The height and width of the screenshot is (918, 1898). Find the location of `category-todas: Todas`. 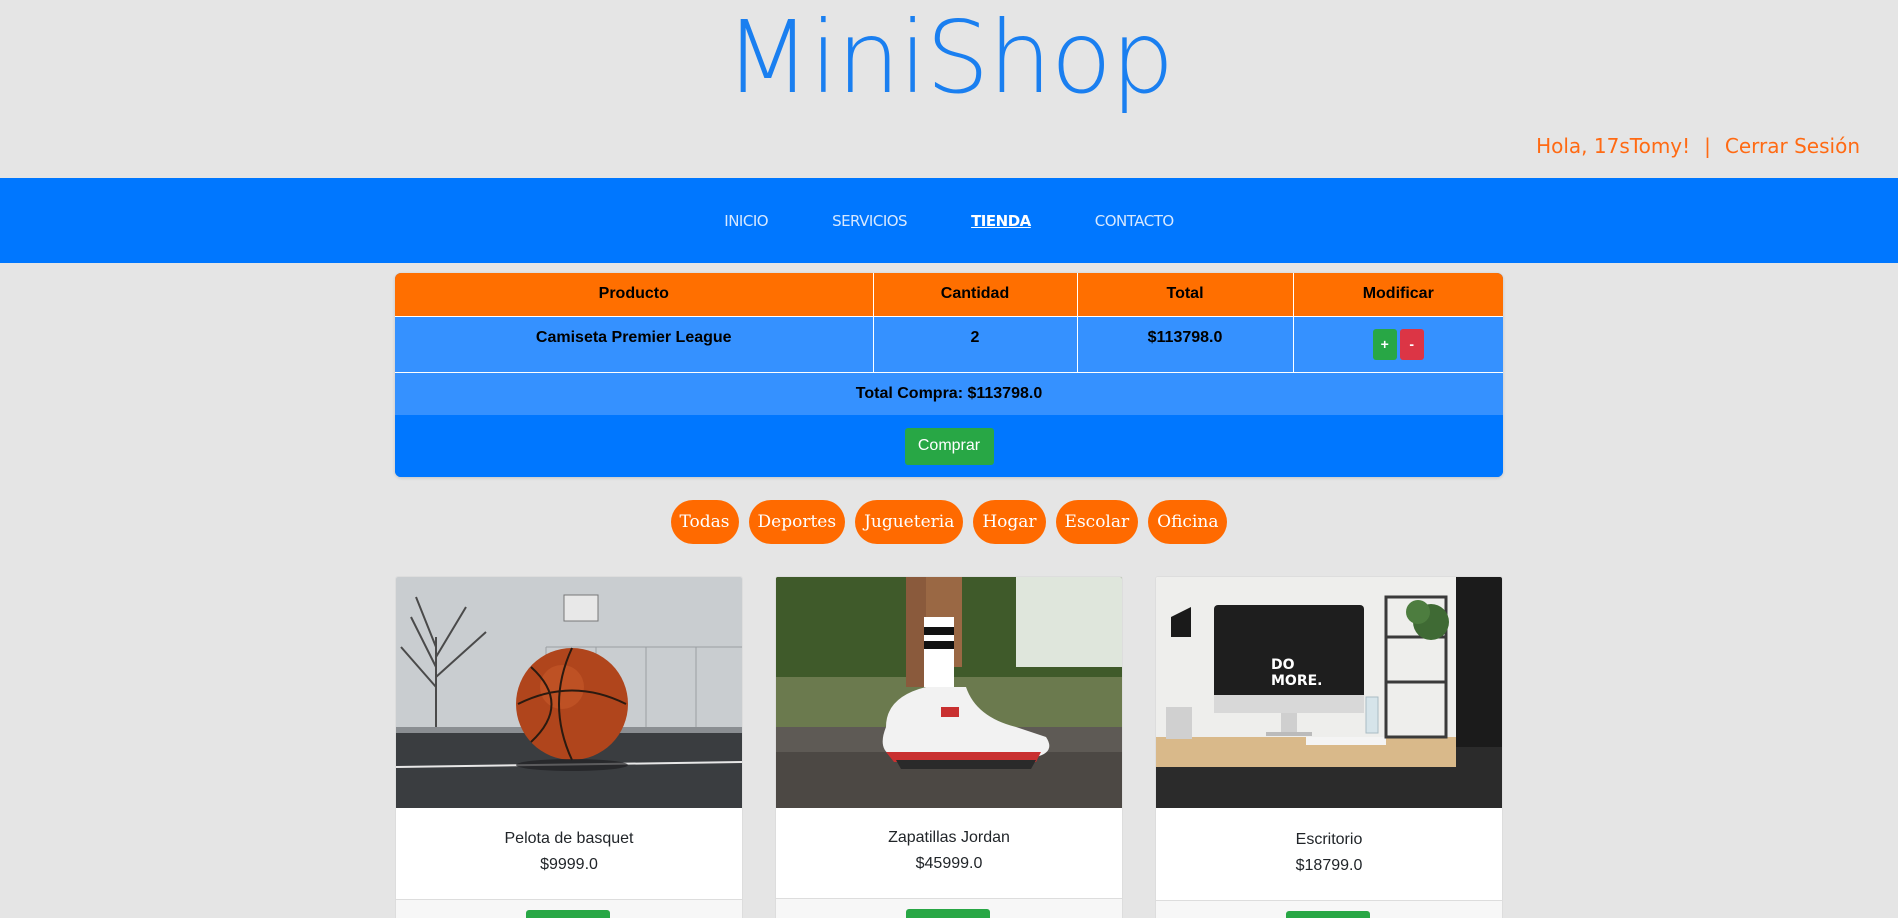

category-todas: Todas is located at coordinates (704, 522).